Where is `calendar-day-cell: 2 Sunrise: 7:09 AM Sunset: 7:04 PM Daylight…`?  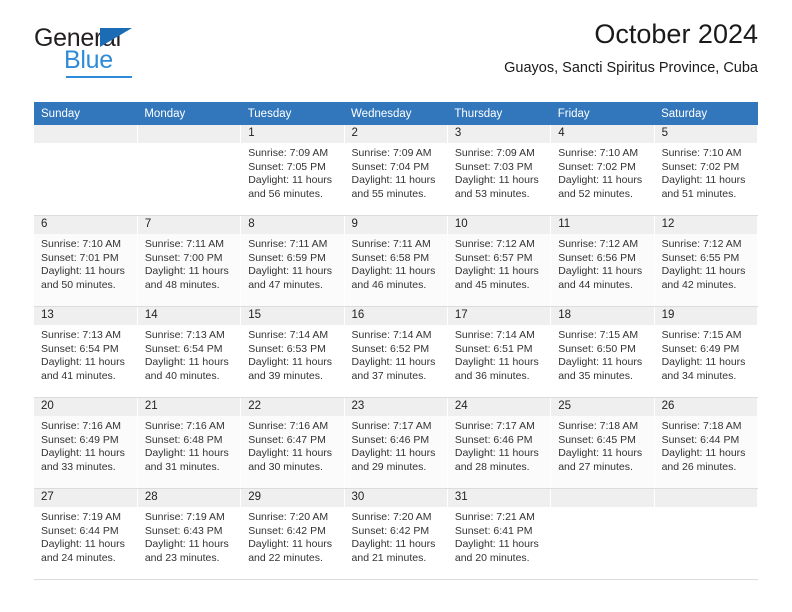
calendar-day-cell: 2 Sunrise: 7:09 AM Sunset: 7:04 PM Daylight… is located at coordinates (396, 170).